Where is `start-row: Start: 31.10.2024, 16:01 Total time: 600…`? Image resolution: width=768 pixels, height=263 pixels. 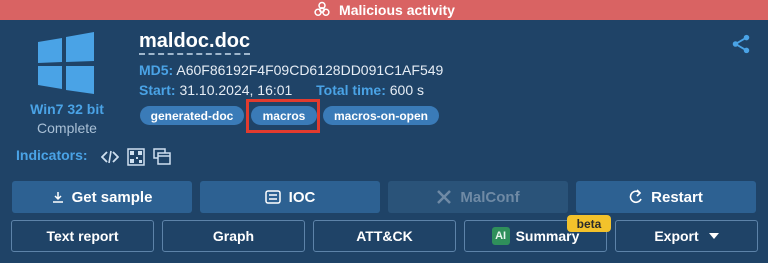
start-row: Start: 31.10.2024, 16:01 Total time: 600… is located at coordinates (281, 90).